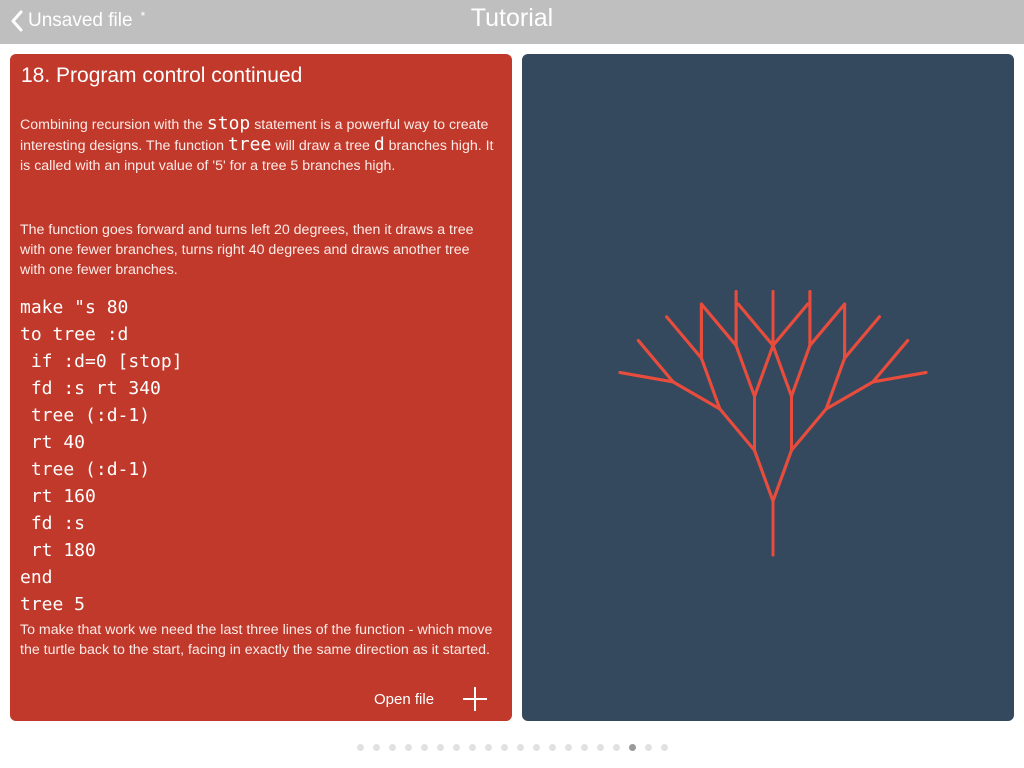  Describe the element at coordinates (53, 523) in the screenshot. I see `code-line: fd :s` at that location.